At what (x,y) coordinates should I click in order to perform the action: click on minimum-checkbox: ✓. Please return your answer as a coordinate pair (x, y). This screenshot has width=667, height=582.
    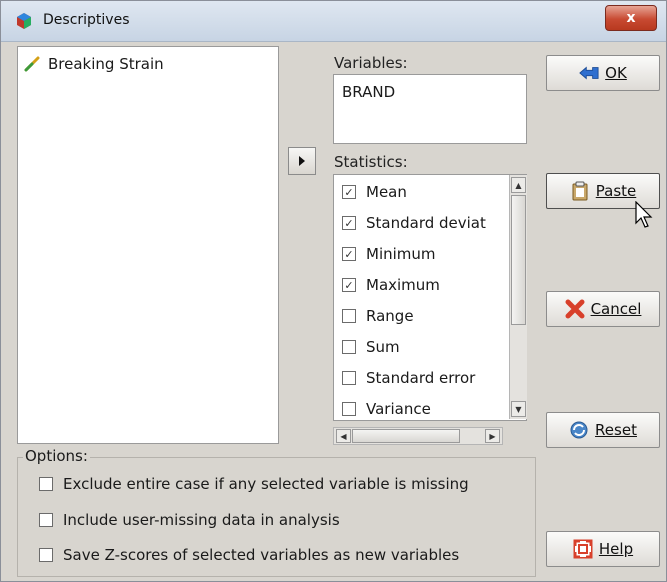
    Looking at the image, I should click on (349, 254).